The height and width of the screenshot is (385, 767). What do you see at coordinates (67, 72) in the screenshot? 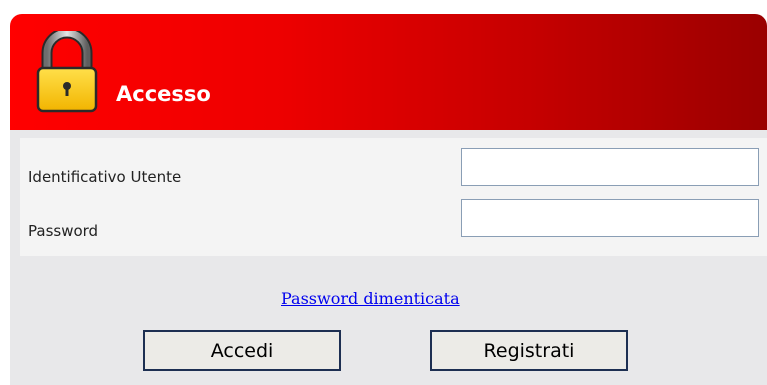
I see `padlock-icon` at bounding box center [67, 72].